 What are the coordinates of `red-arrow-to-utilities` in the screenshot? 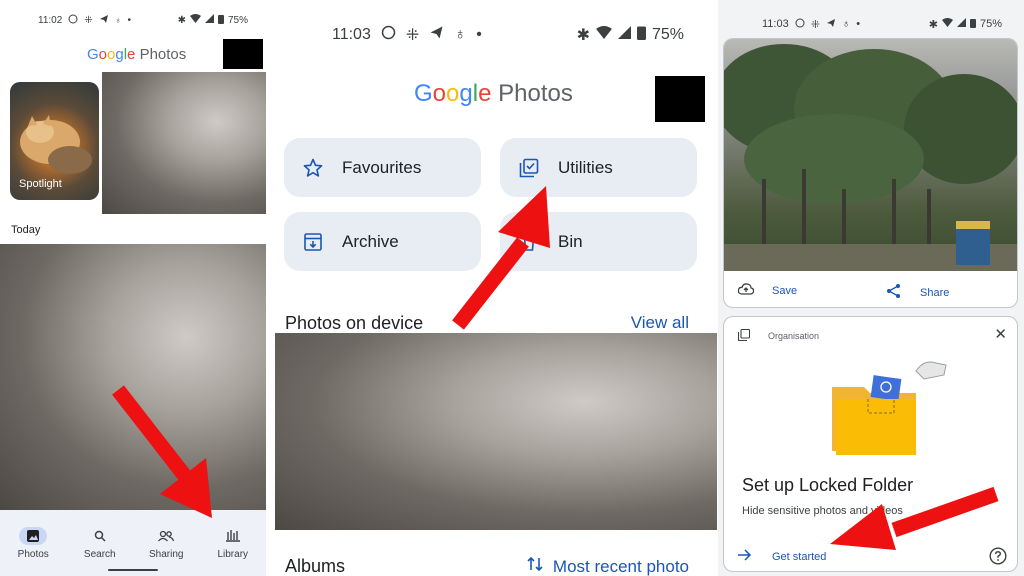 It's located at (501, 258).